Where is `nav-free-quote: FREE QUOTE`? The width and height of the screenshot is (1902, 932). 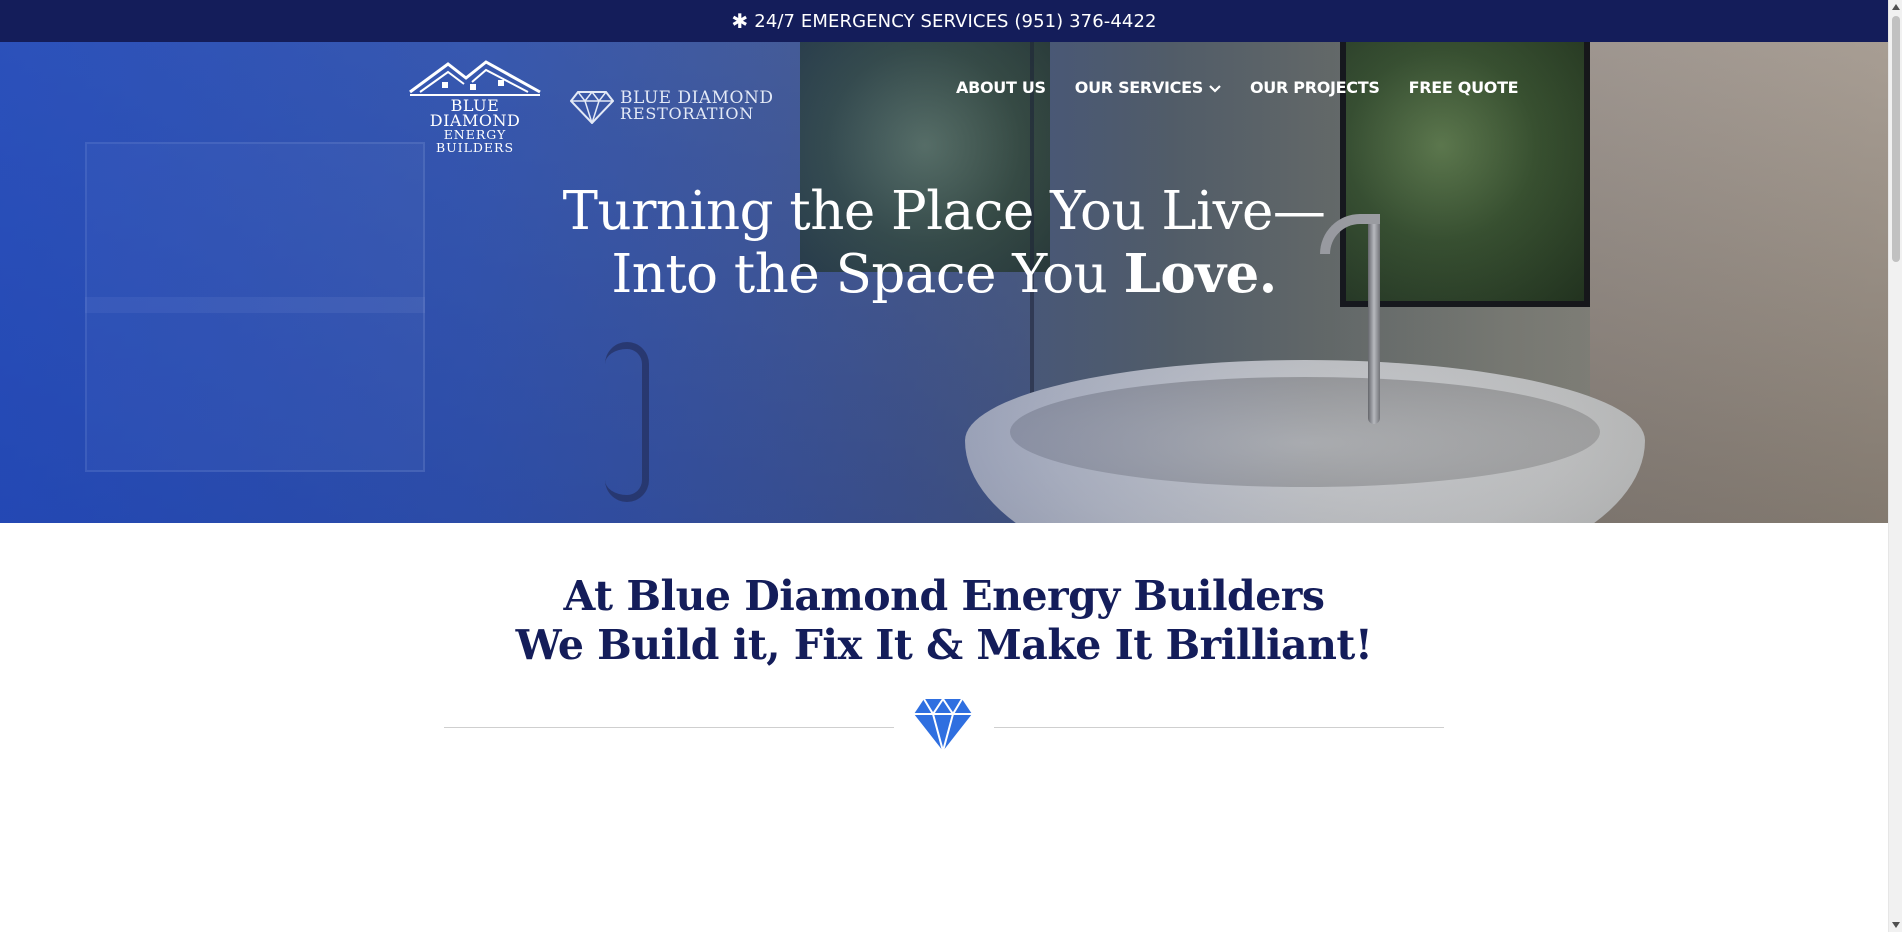 nav-free-quote: FREE QUOTE is located at coordinates (1464, 87).